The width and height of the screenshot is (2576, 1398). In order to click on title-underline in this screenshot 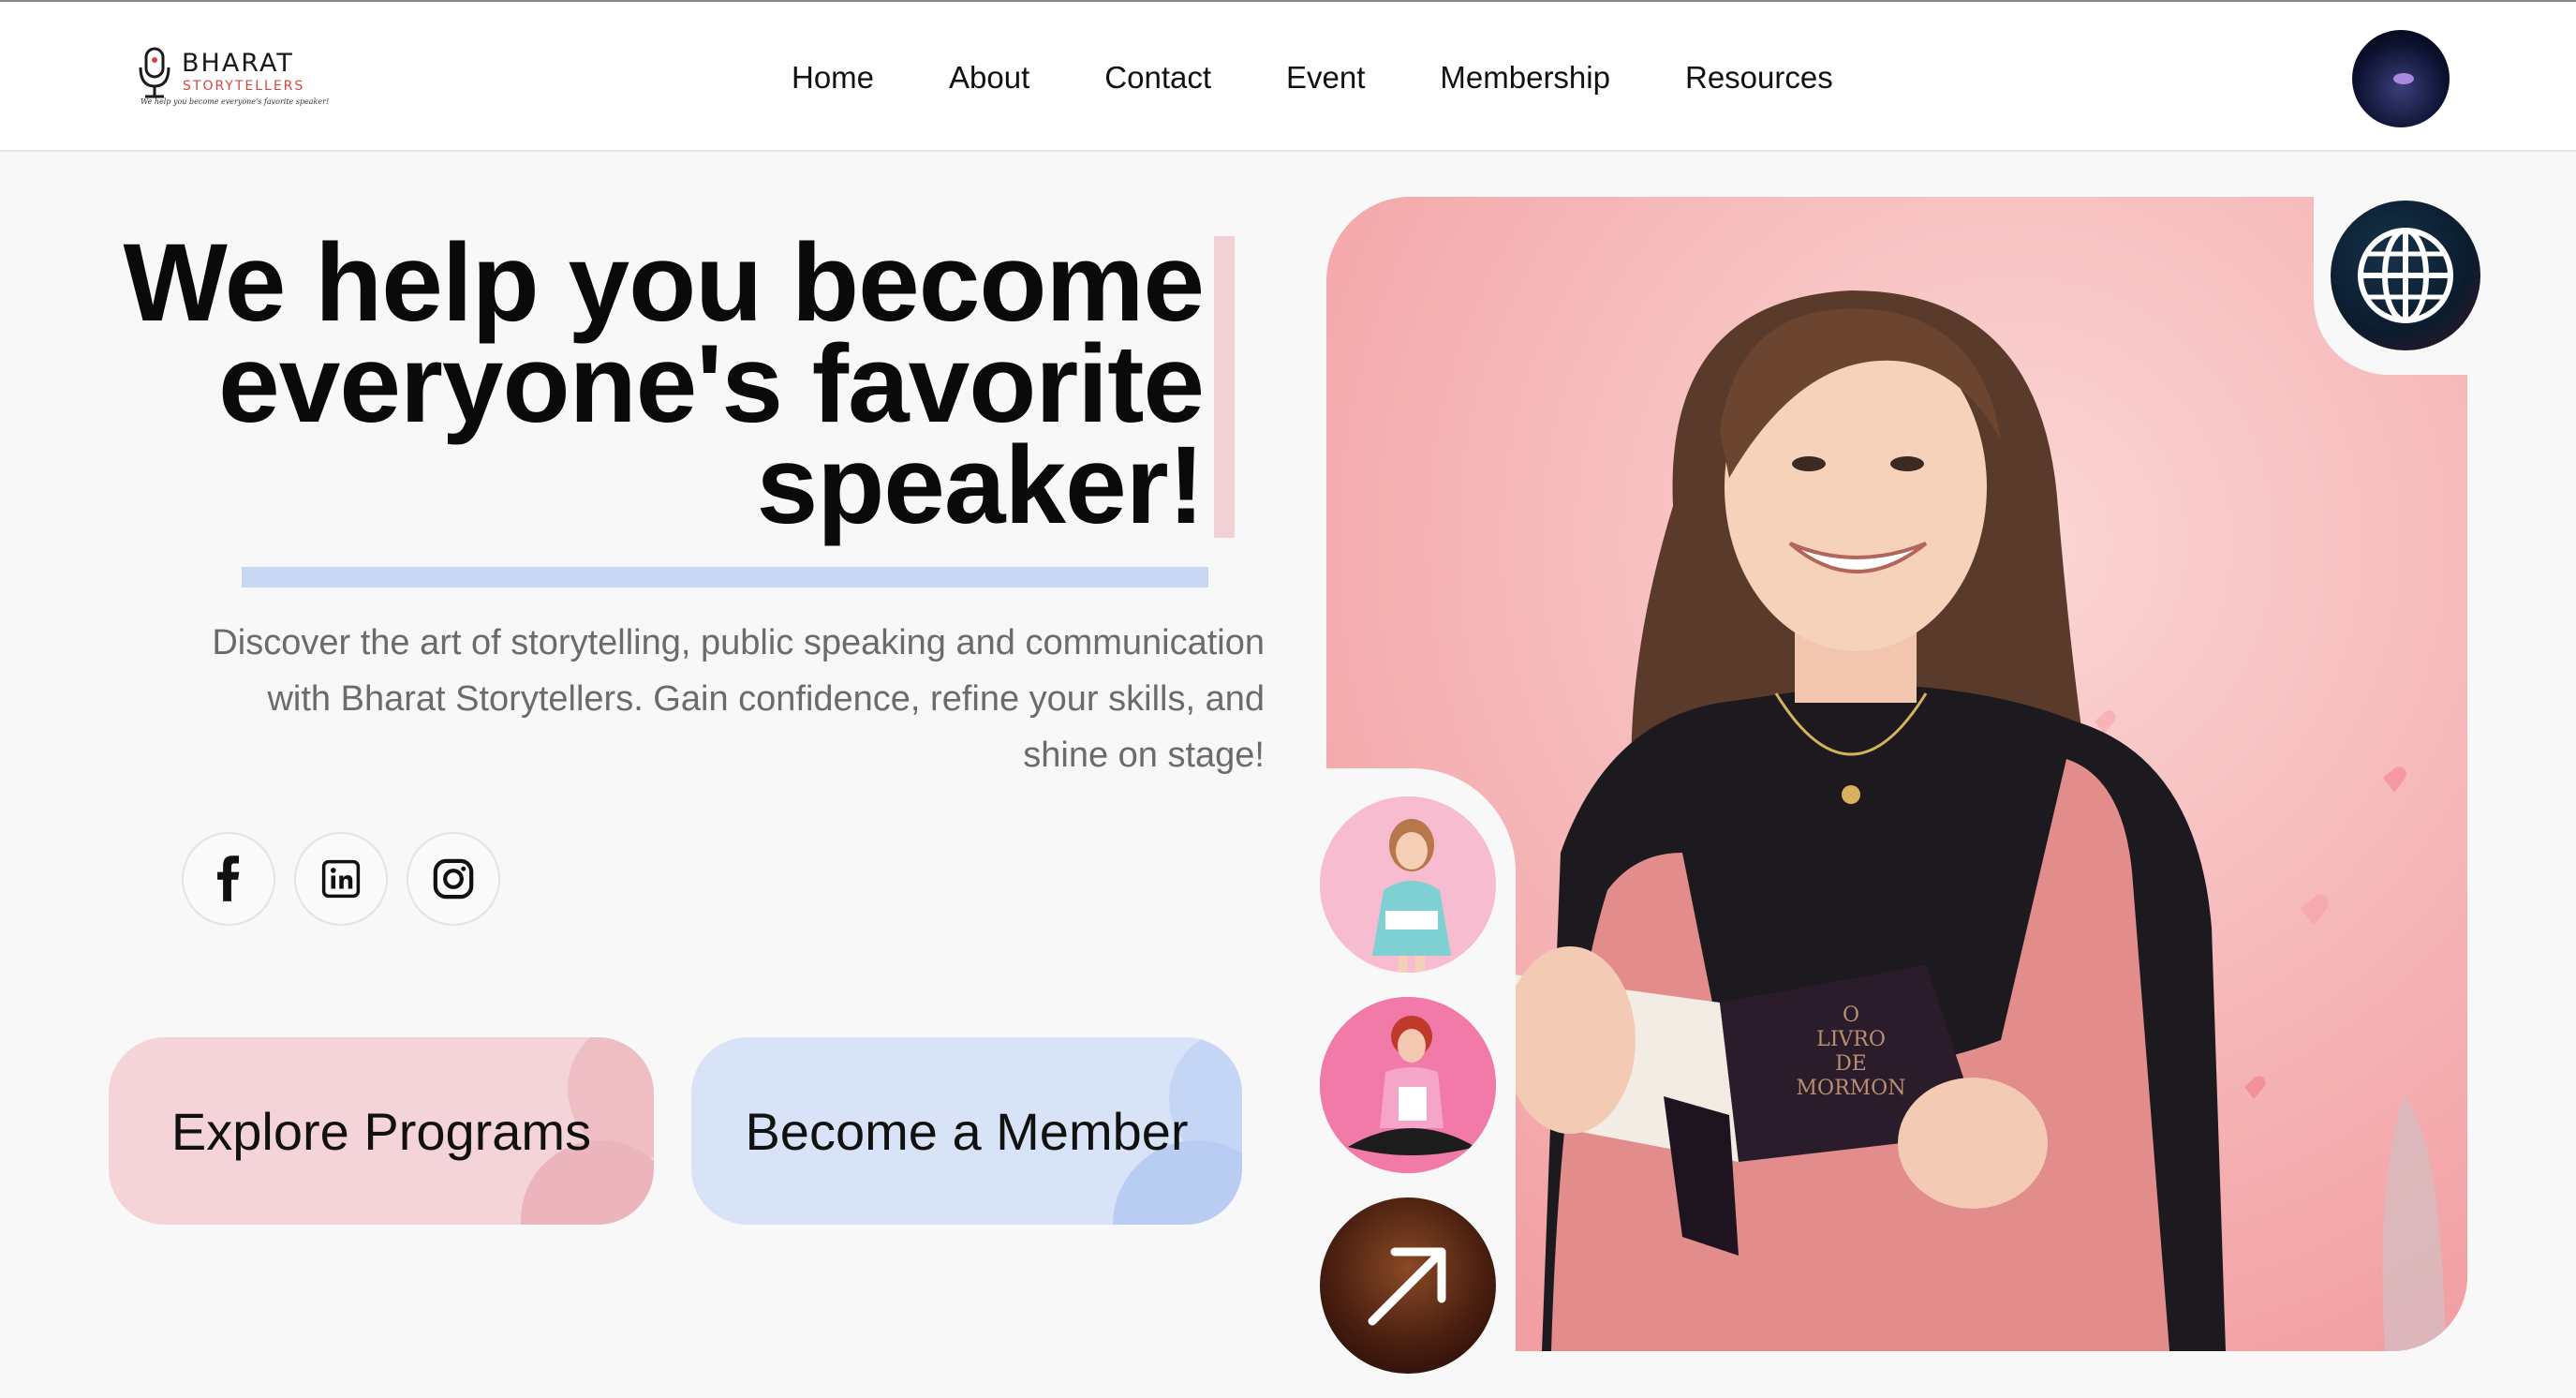, I will do `click(725, 577)`.